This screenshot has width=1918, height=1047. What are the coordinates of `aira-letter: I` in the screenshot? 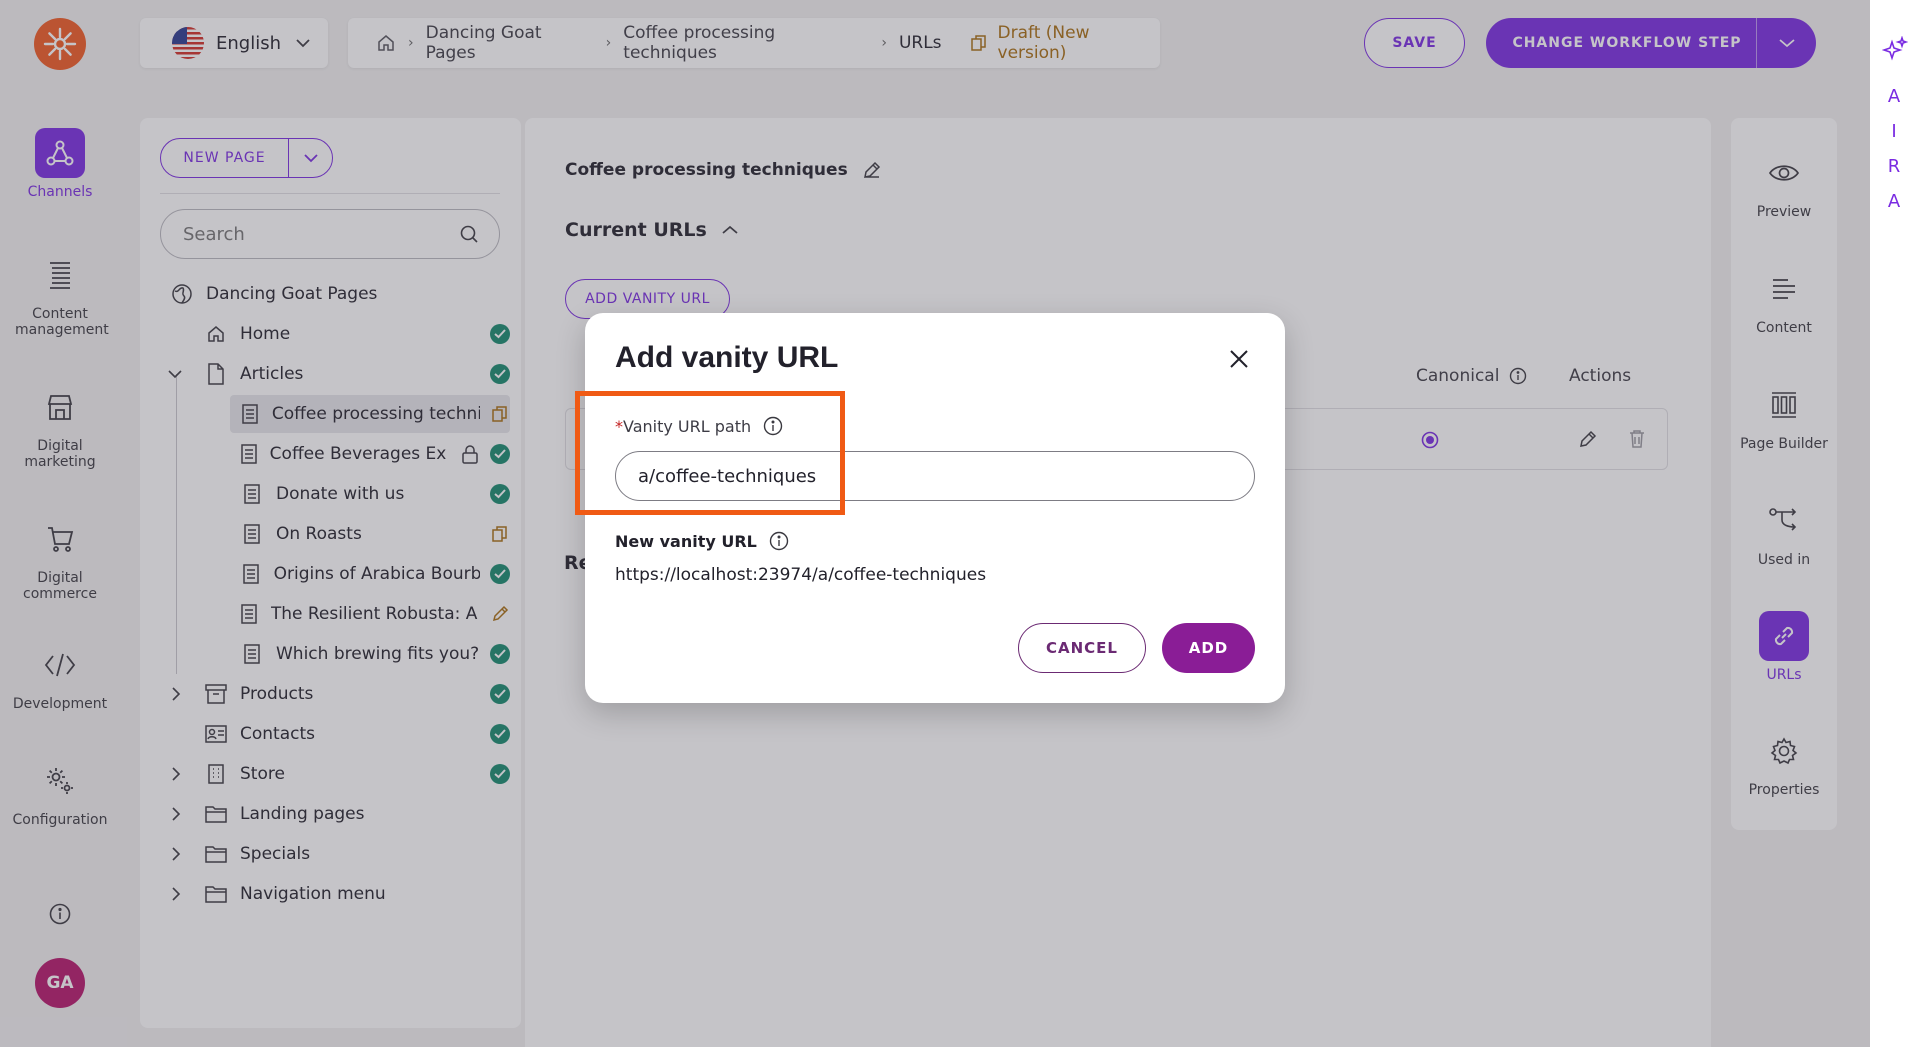 It's located at (1894, 131).